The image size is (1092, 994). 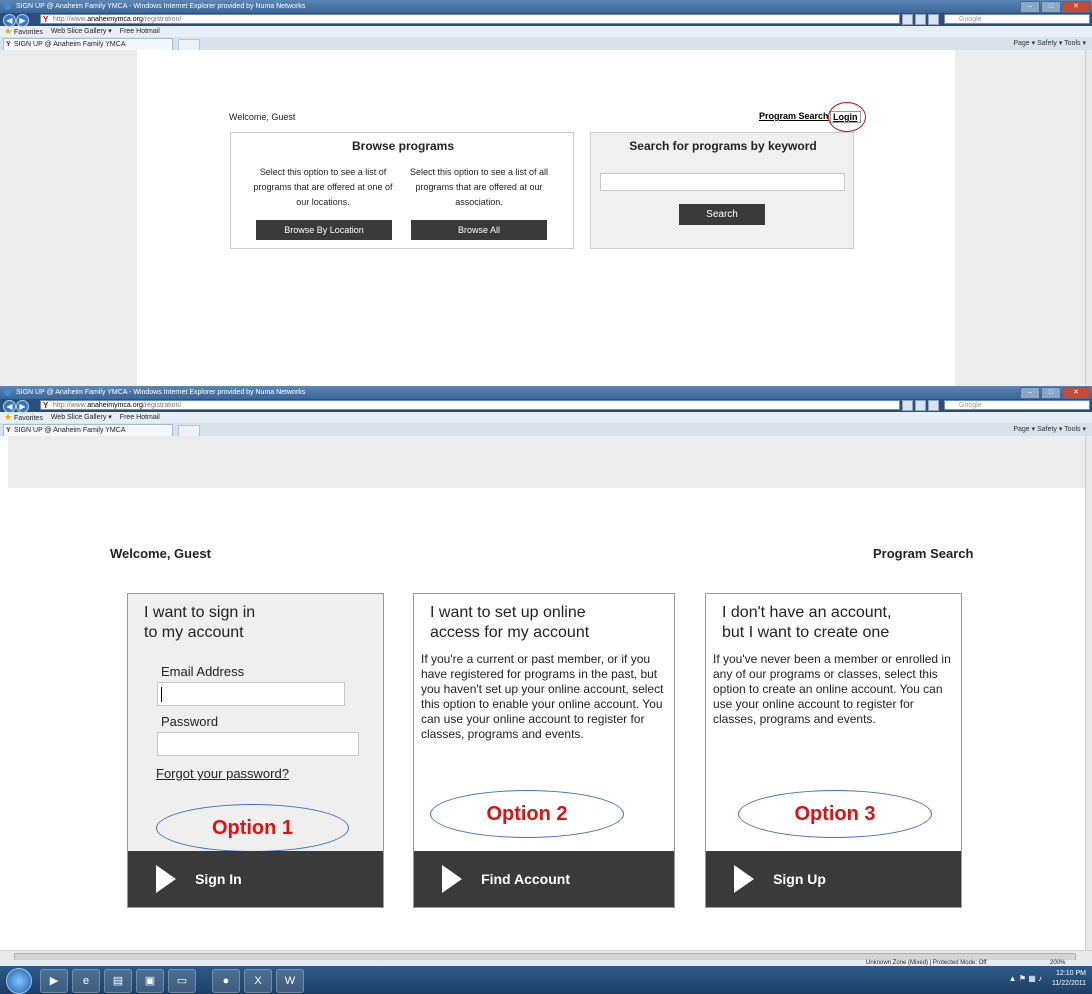 I want to click on internet-explorer-icon: e, so click(x=86, y=981).